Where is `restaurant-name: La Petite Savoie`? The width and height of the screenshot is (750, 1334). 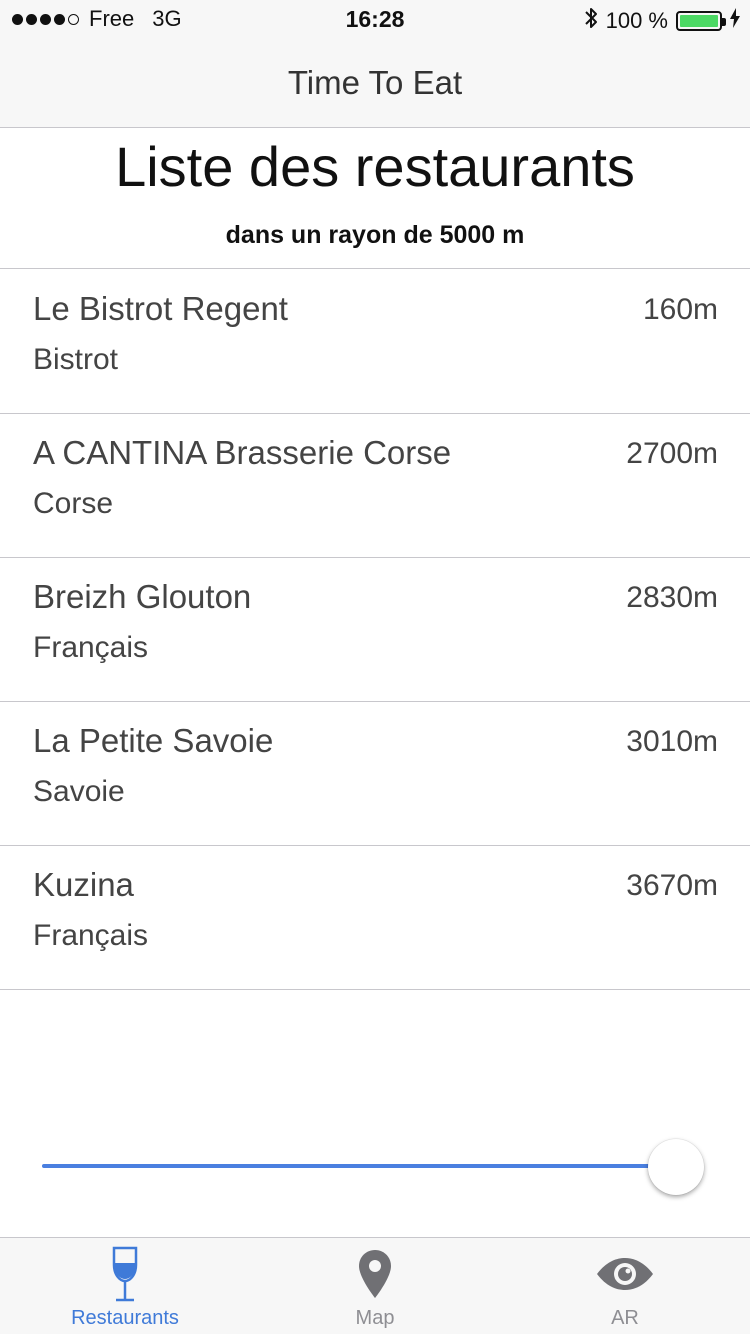 restaurant-name: La Petite Savoie is located at coordinates (153, 740).